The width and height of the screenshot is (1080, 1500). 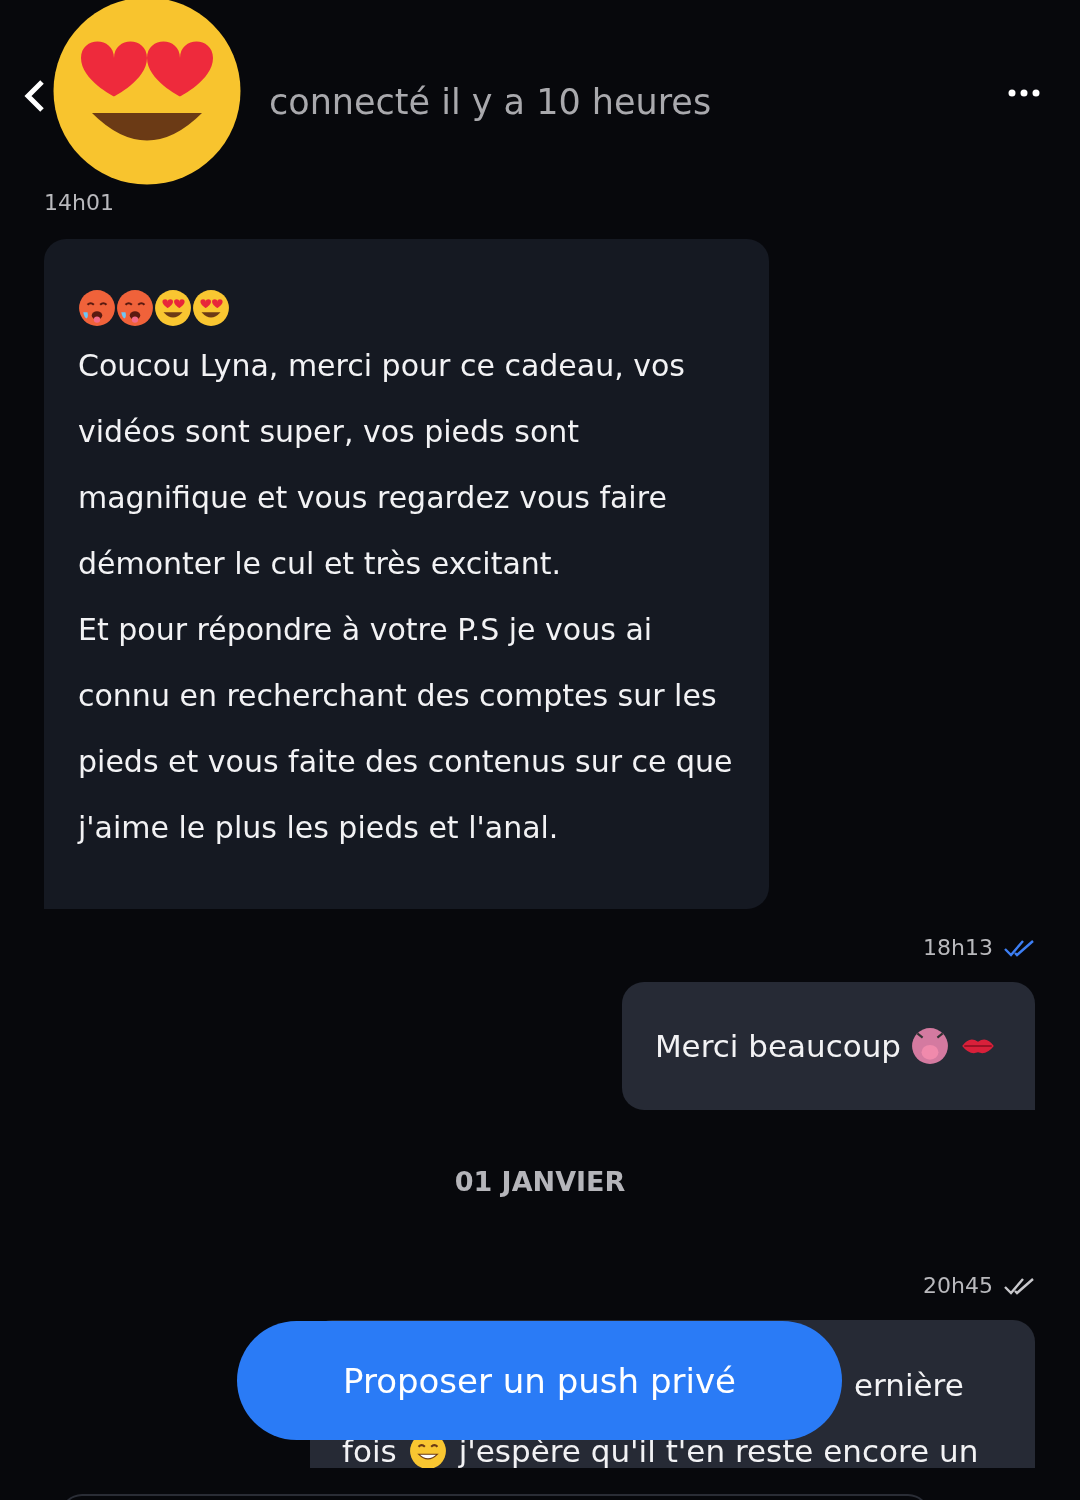 What do you see at coordinates (405, 729) in the screenshot?
I see `message-text: Et pour répondre à votre P.S je vous ai connu en recherchant des comptes sur les pieds et vous faite des contenus sur ce que j'aime le plus les pieds et l'anal.` at bounding box center [405, 729].